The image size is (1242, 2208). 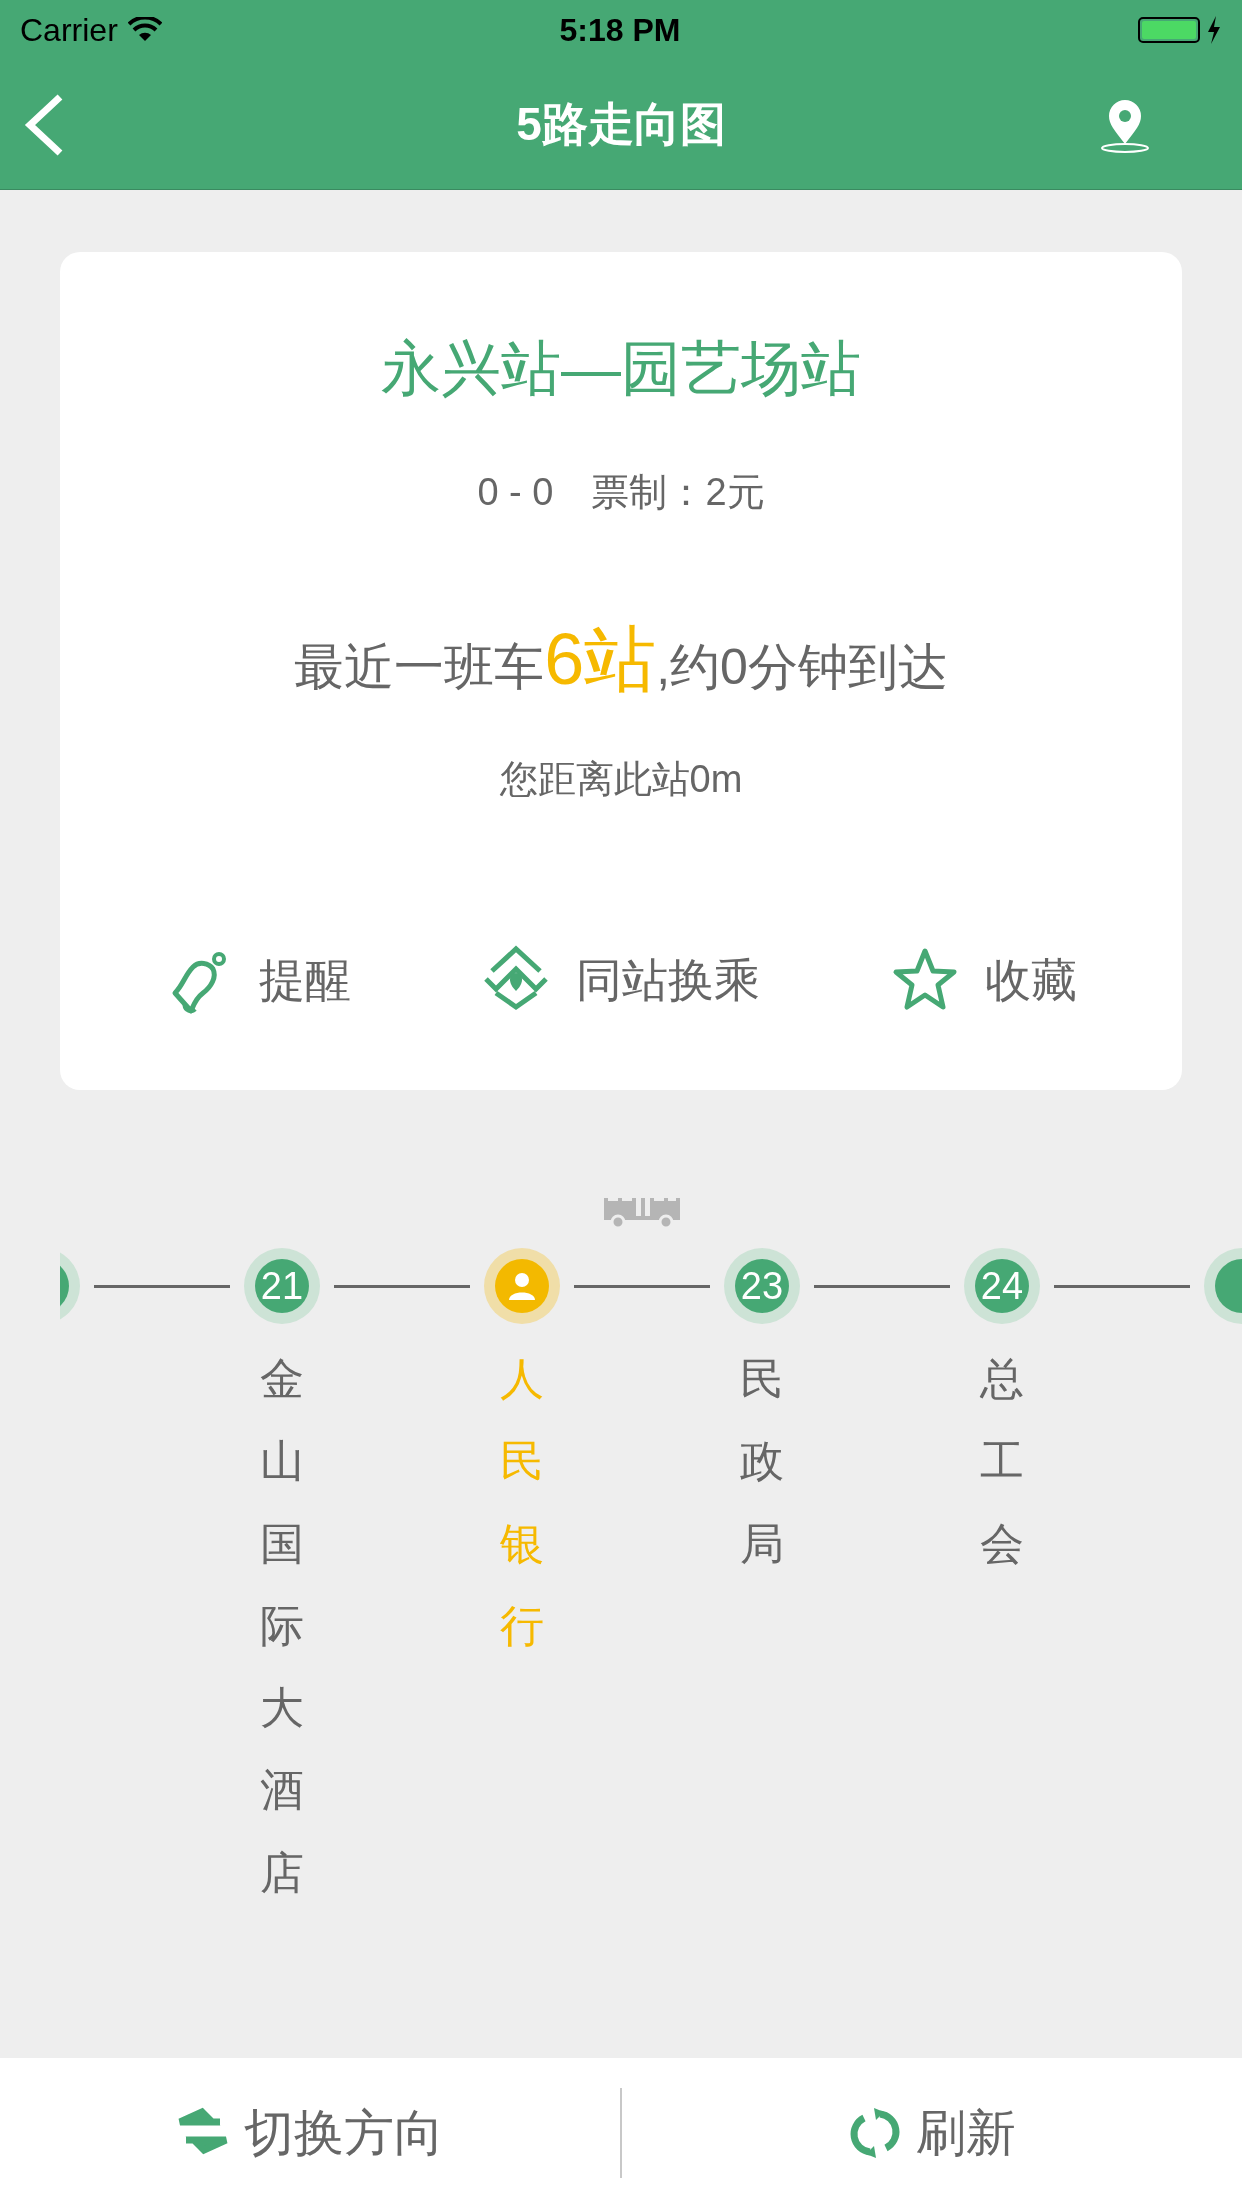 What do you see at coordinates (762, 1461) in the screenshot?
I see `station-name: 民政局` at bounding box center [762, 1461].